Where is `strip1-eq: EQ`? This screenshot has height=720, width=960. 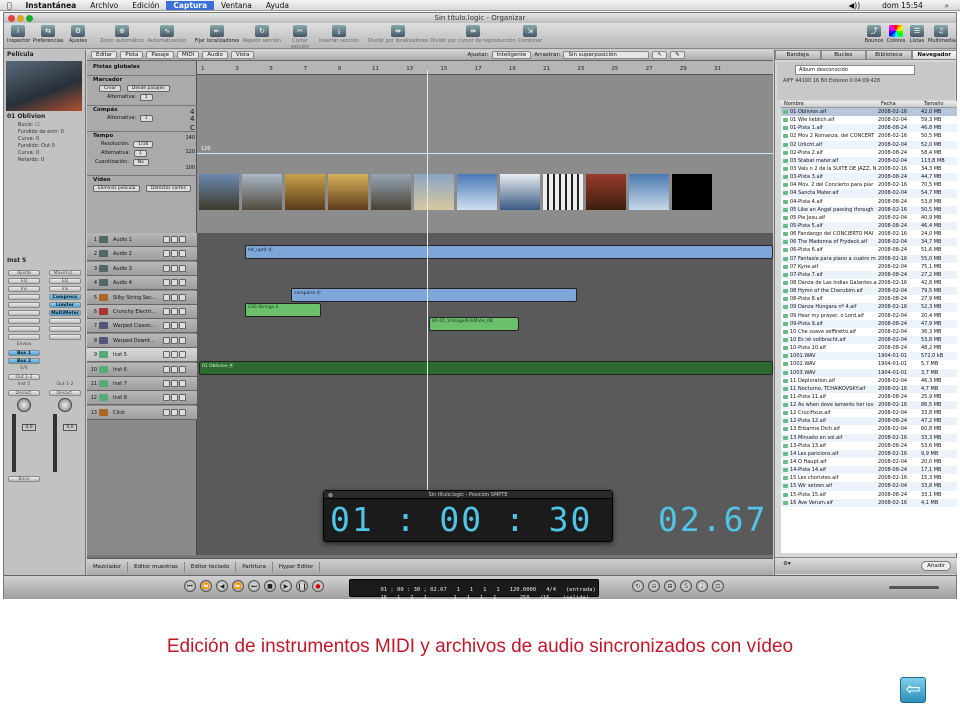 strip1-eq: EQ is located at coordinates (24, 281).